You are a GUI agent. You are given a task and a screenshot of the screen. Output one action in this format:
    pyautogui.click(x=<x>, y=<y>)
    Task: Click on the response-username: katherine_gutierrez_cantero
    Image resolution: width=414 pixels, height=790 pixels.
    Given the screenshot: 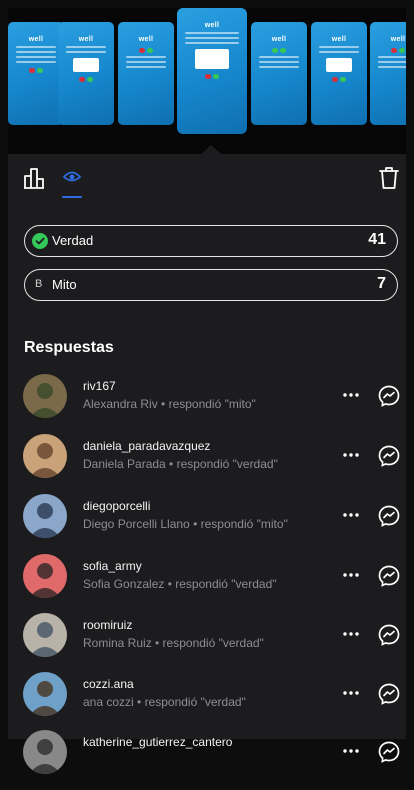 What is the action you would take?
    pyautogui.click(x=157, y=742)
    